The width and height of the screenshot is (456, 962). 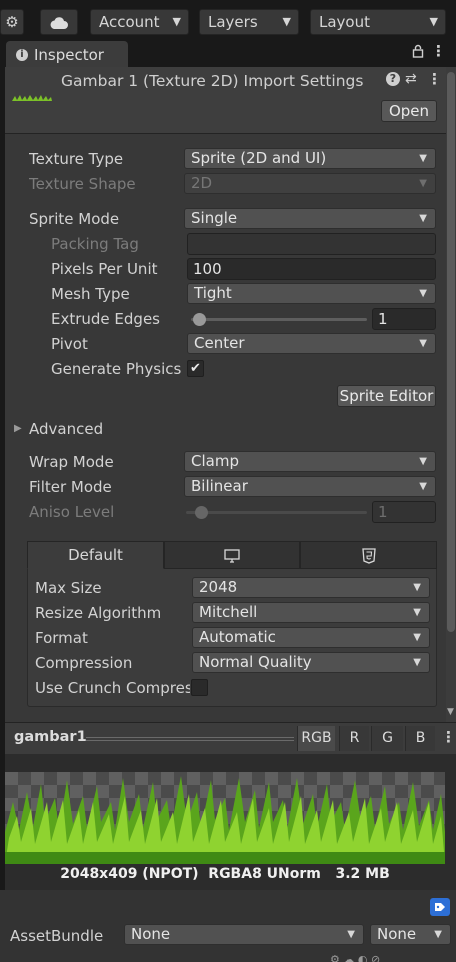 What do you see at coordinates (354, 738) in the screenshot?
I see `channel-r-button: R` at bounding box center [354, 738].